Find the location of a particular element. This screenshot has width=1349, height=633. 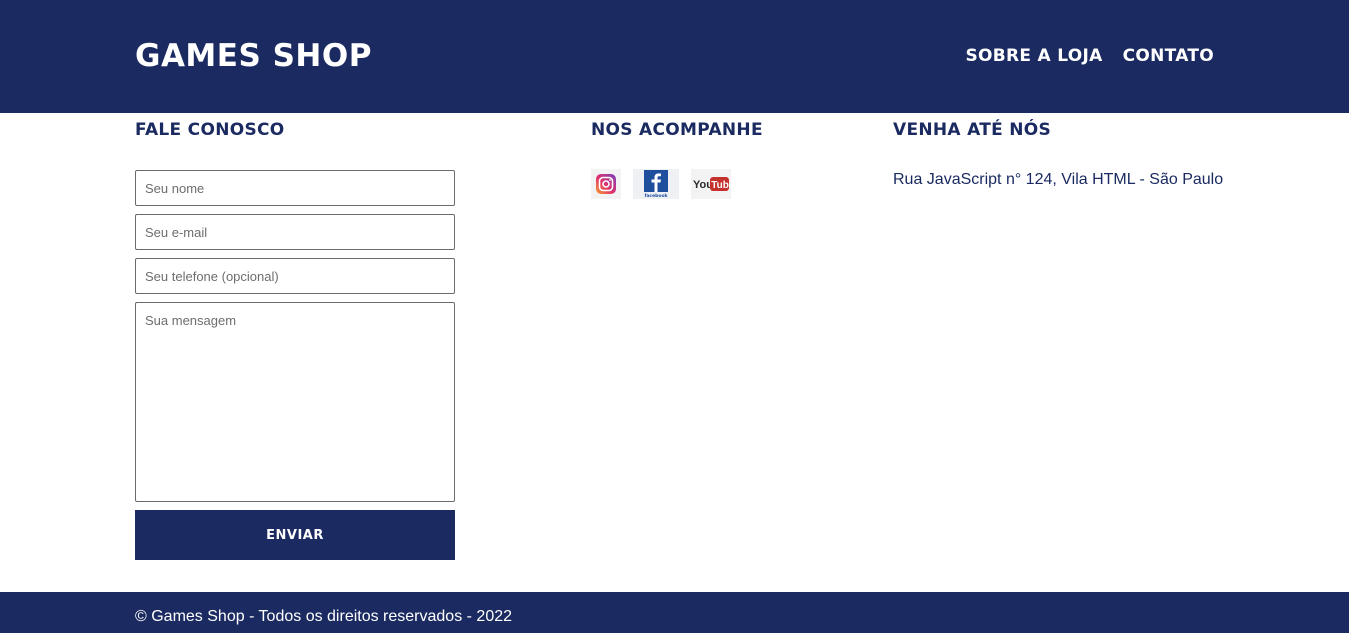

instagram-icon is located at coordinates (606, 184).